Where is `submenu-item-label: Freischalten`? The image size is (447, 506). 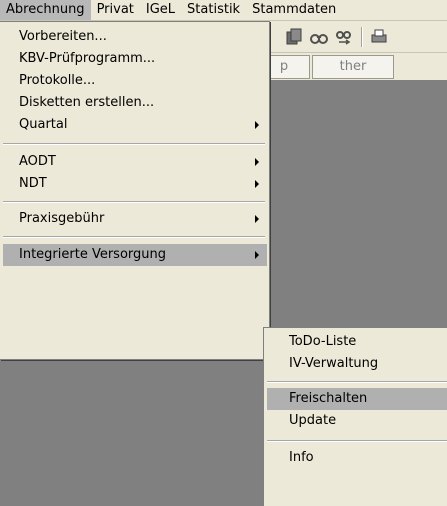
submenu-item-label: Freischalten is located at coordinates (328, 398).